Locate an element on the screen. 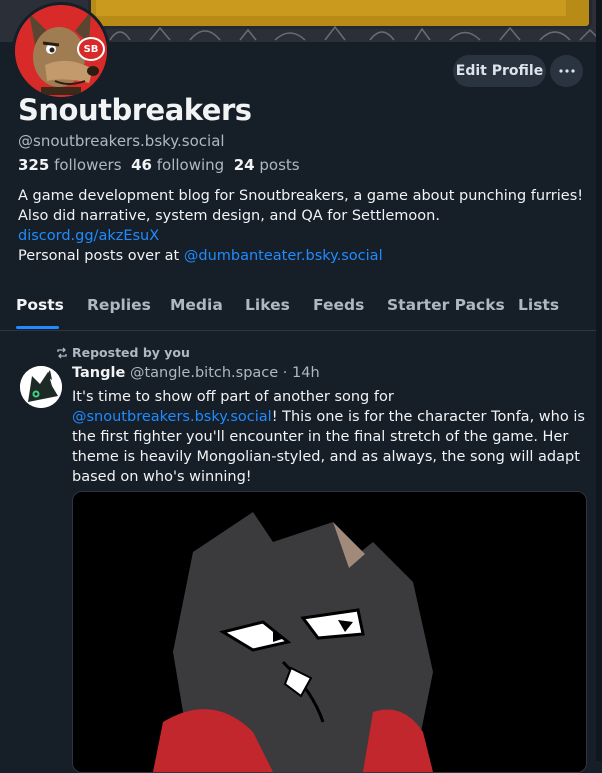 The height and width of the screenshot is (773, 602). tab-lists: Lists is located at coordinates (538, 305).